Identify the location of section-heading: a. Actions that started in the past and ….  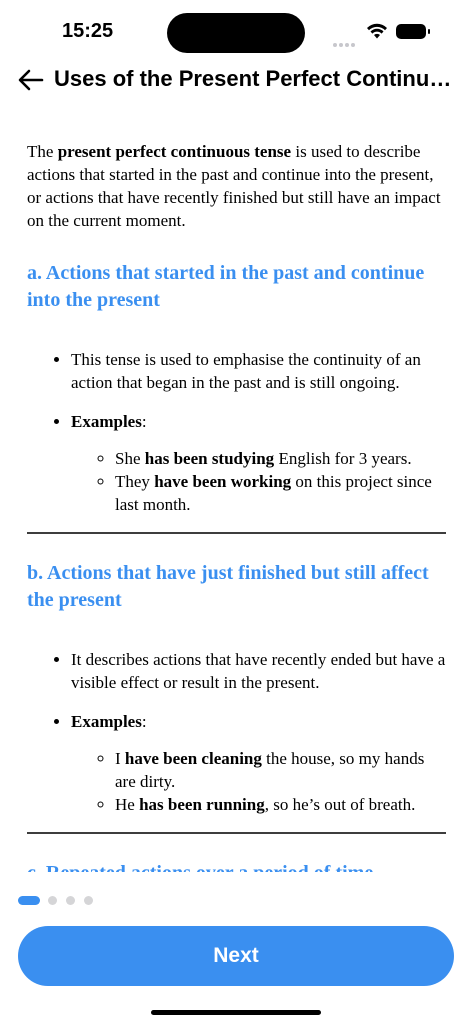
(226, 286).